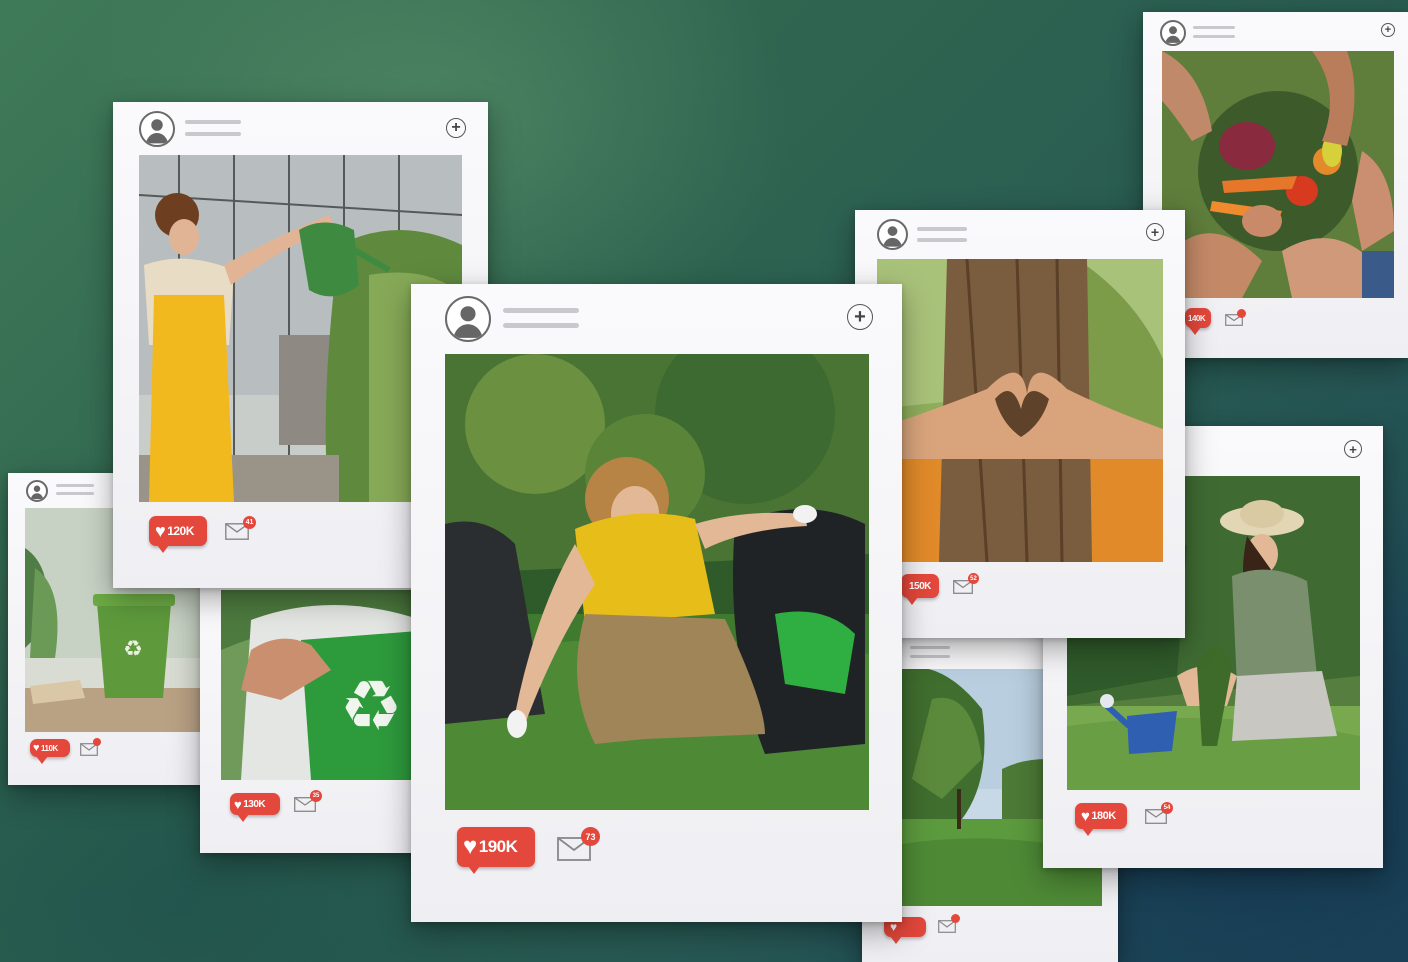 This screenshot has width=1408, height=962. Describe the element at coordinates (1103, 816) in the screenshot. I see `likes-count: 180K` at that location.